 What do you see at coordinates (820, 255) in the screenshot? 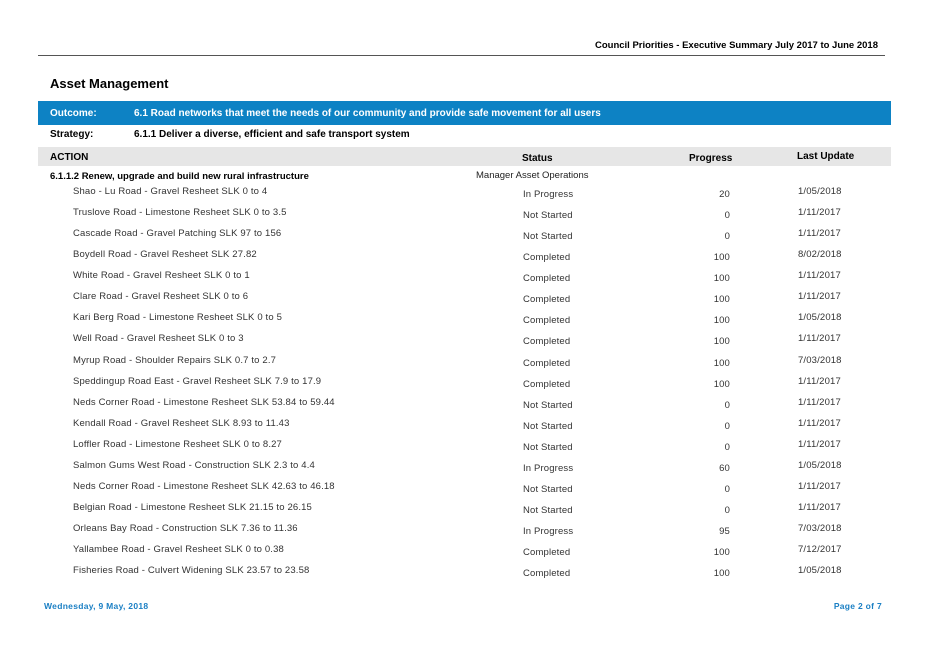
I see `action-last-update: 8/02/2018` at bounding box center [820, 255].